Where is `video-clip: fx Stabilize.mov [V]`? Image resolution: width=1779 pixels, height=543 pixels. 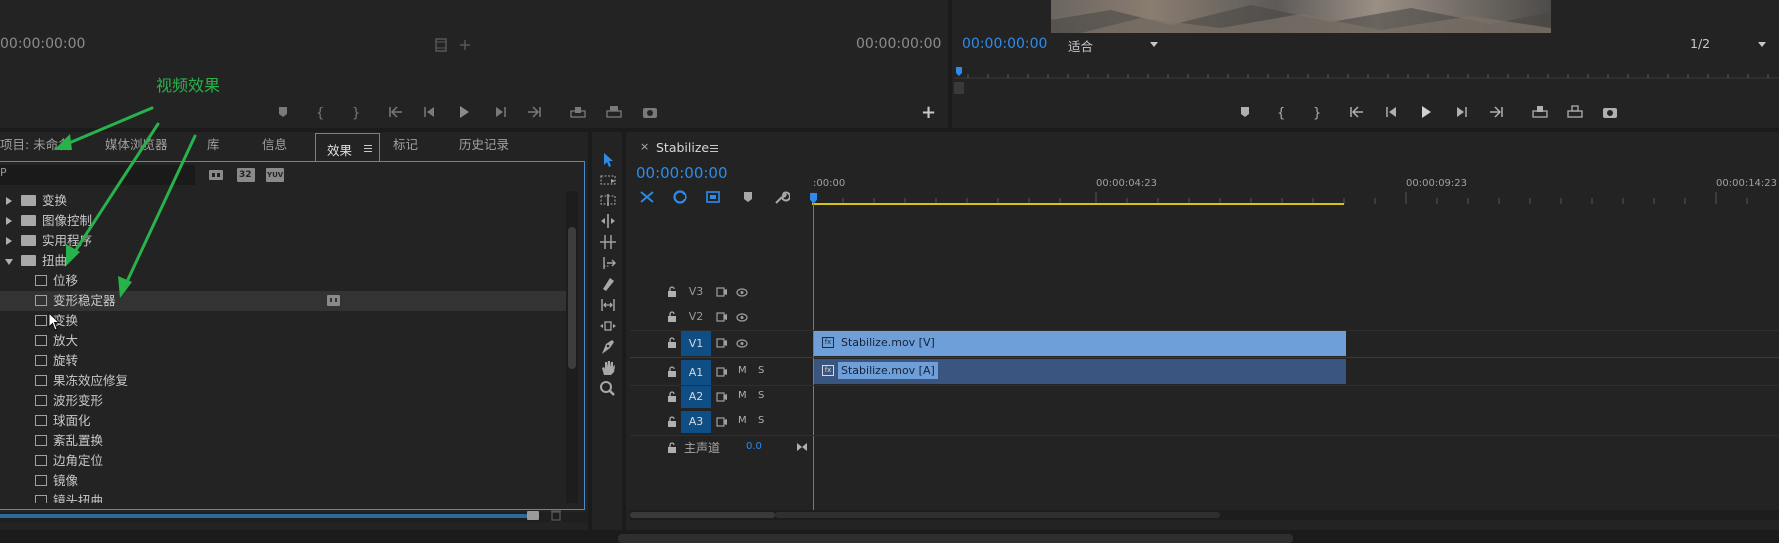
video-clip: fx Stabilize.mov [V] is located at coordinates (1080, 343).